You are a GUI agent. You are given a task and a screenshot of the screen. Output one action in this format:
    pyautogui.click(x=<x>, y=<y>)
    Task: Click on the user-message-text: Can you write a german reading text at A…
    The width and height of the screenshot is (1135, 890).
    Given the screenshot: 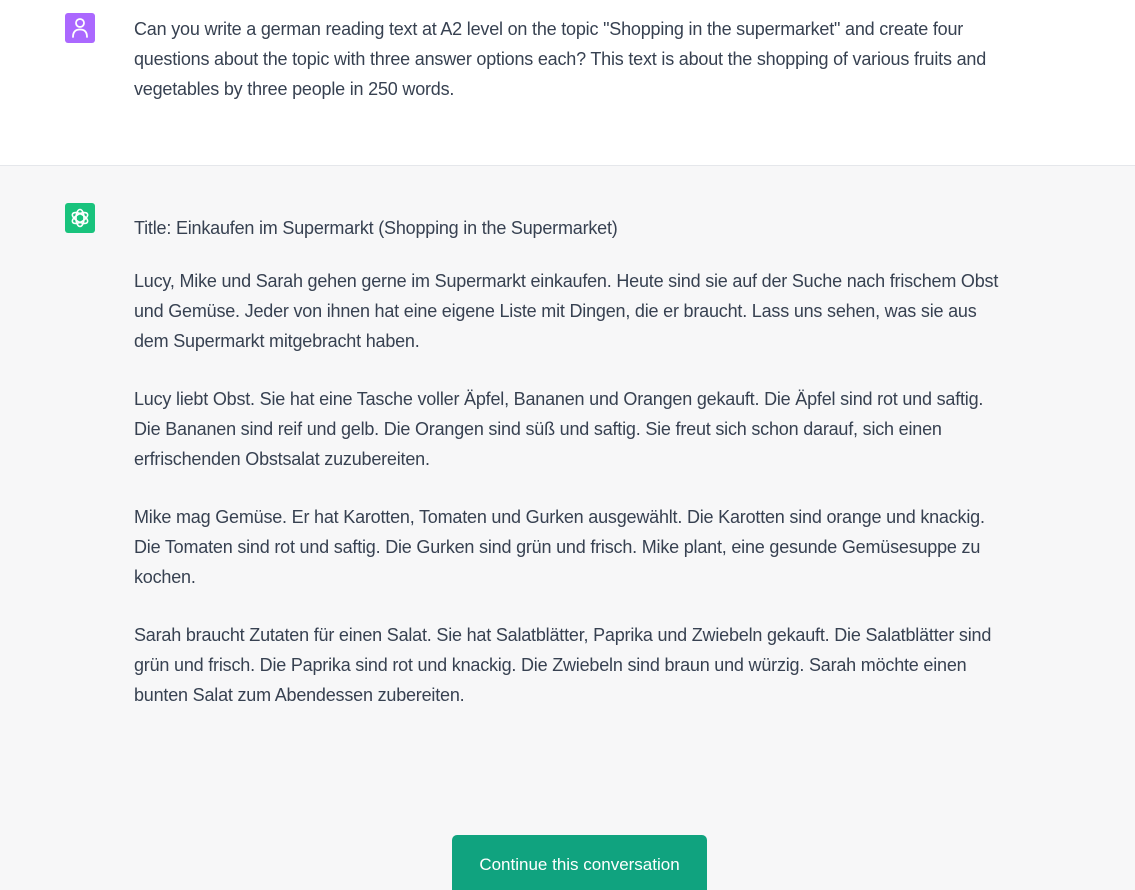 What is the action you would take?
    pyautogui.click(x=560, y=59)
    